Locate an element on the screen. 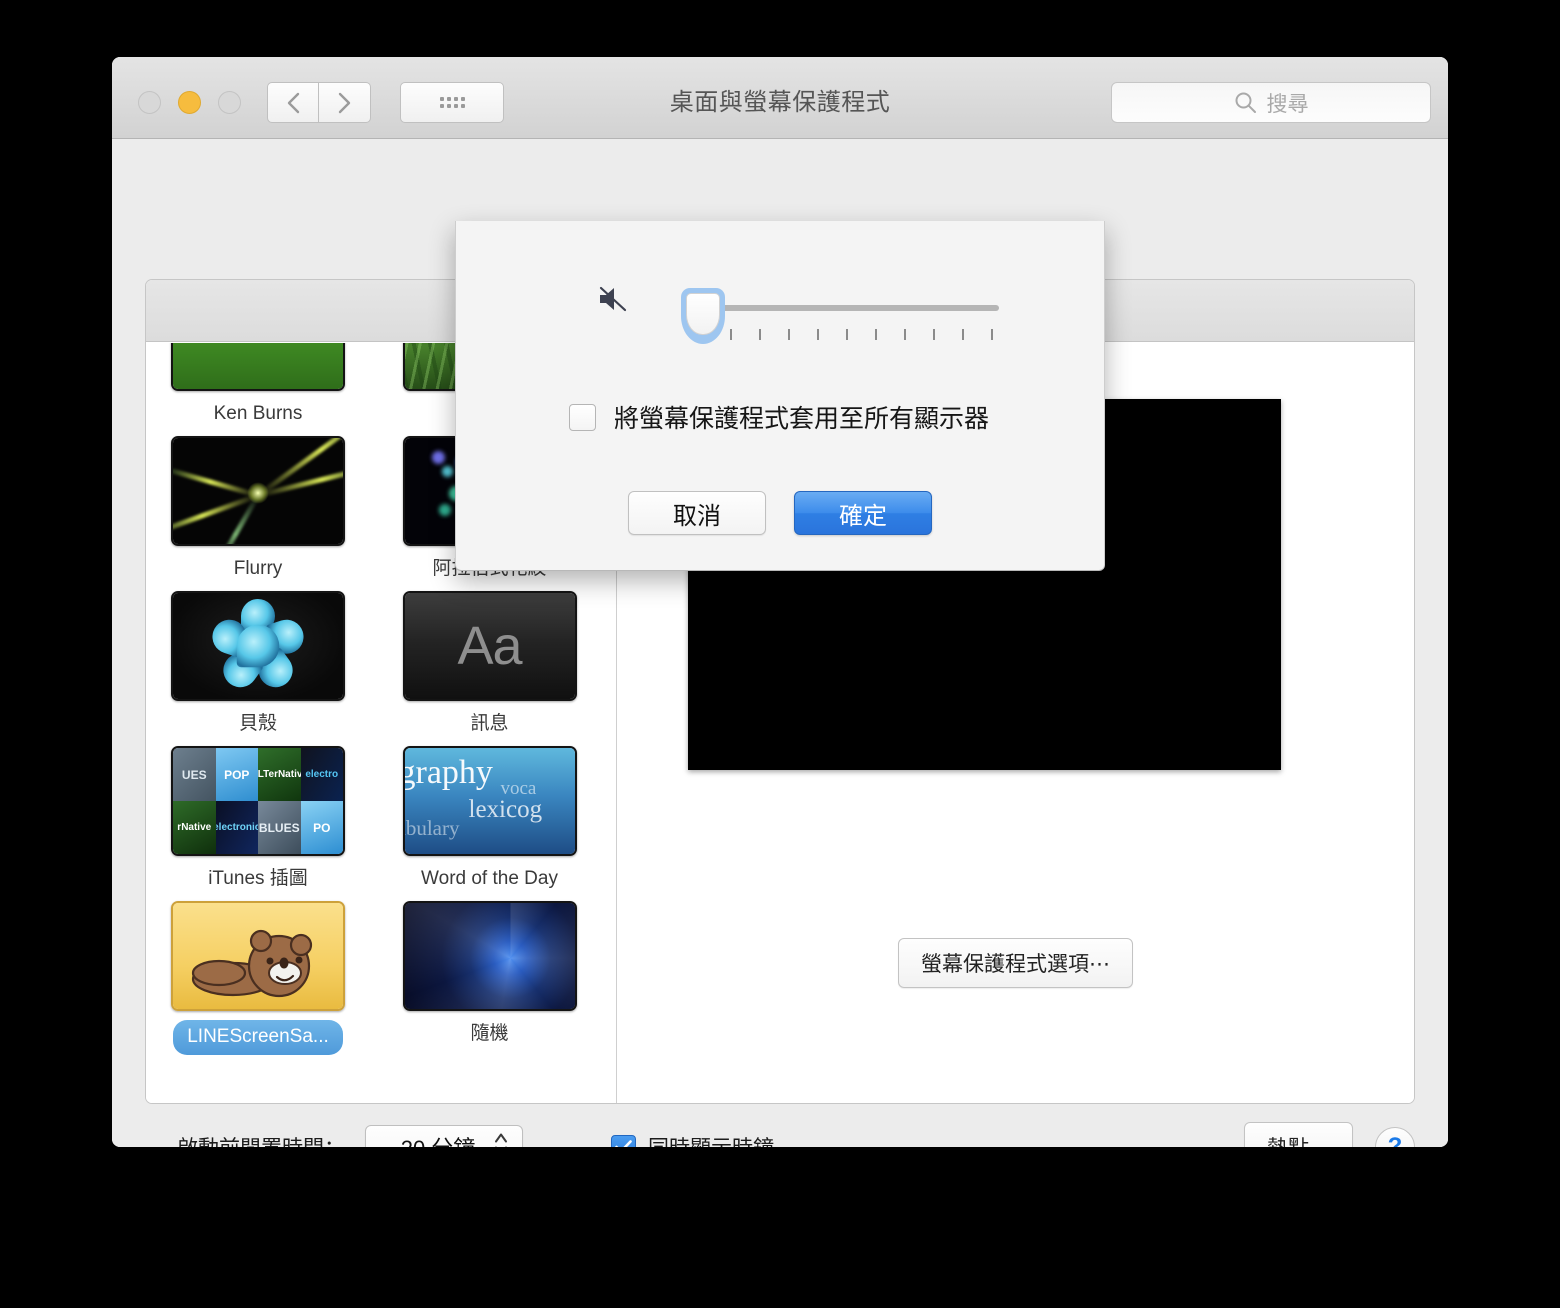  show-clock-label: 同時顯示時鐘 is located at coordinates (711, 1139).